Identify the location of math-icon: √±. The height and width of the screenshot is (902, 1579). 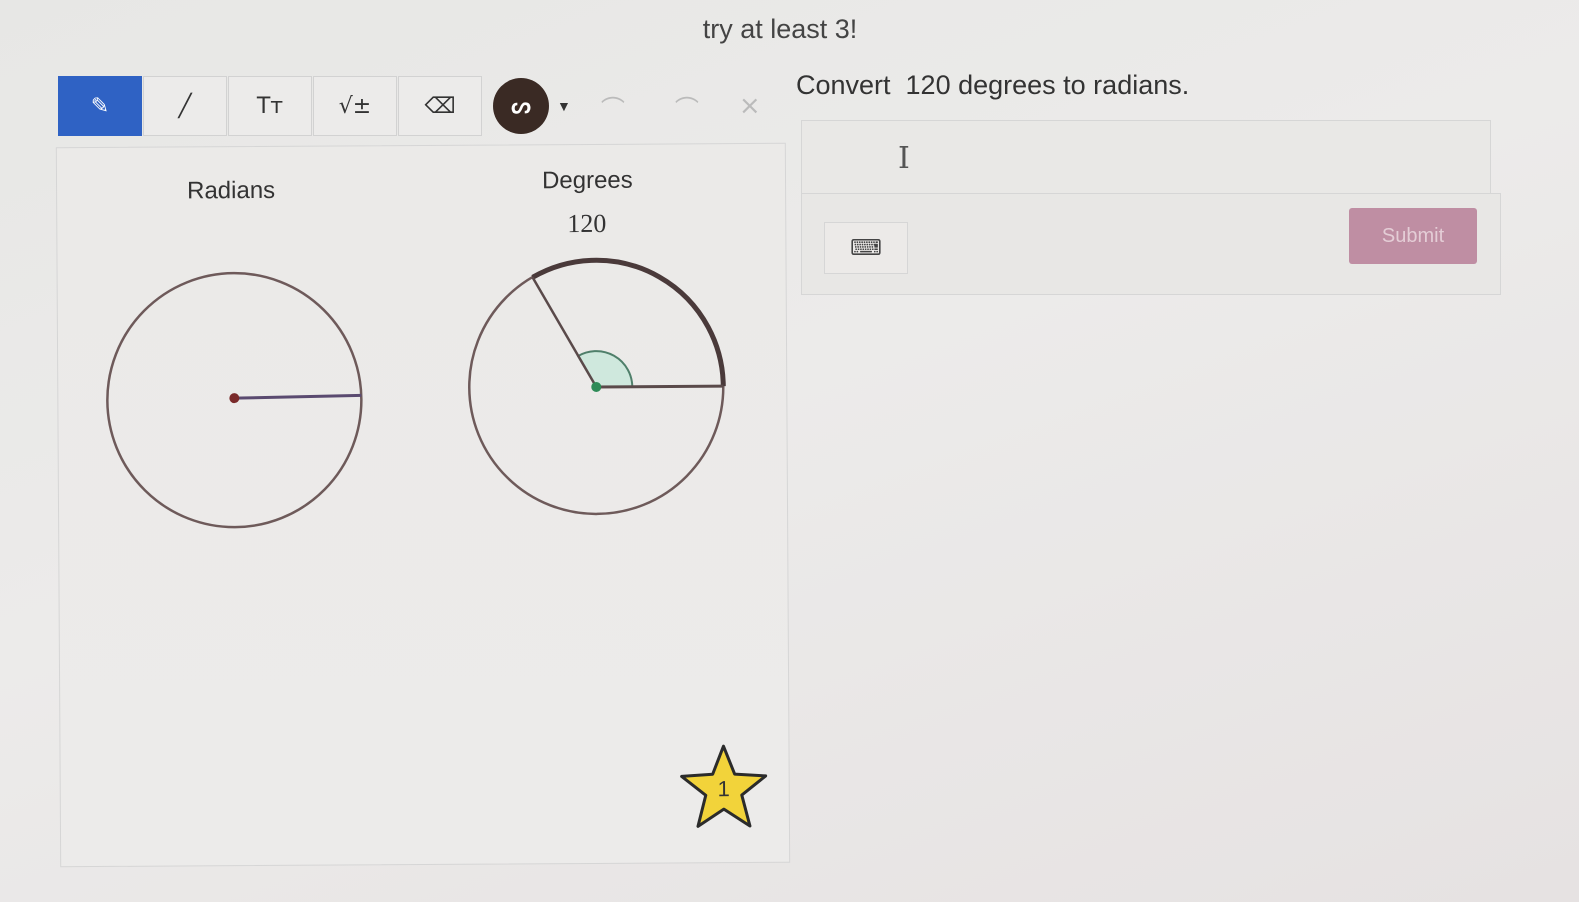
(355, 106).